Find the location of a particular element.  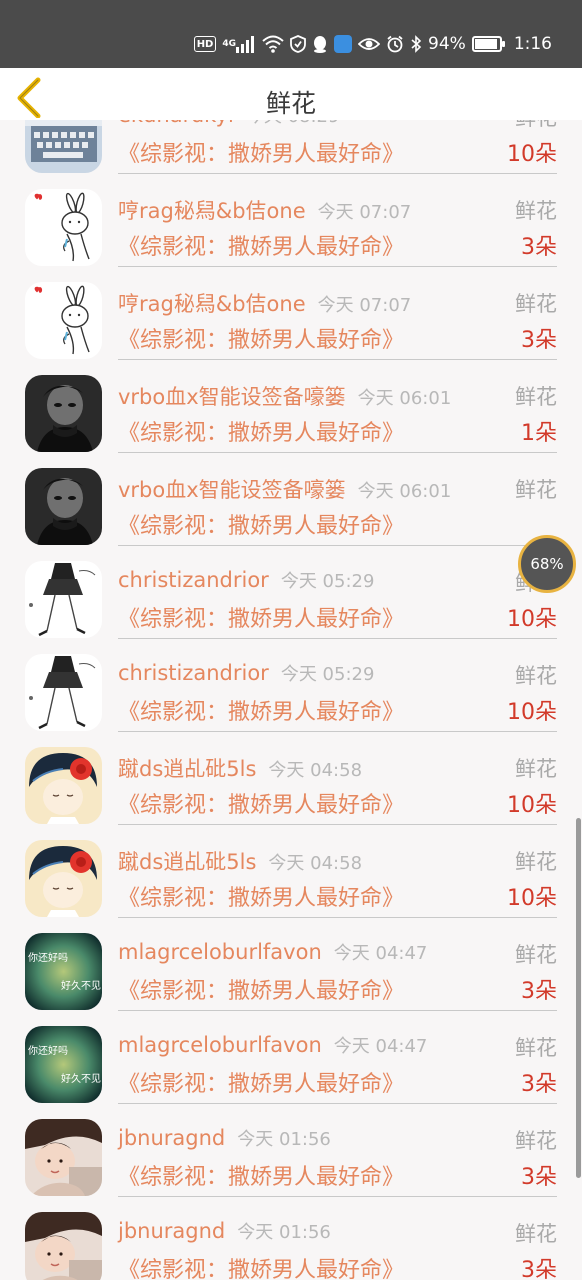

battery-icon is located at coordinates (488, 44).